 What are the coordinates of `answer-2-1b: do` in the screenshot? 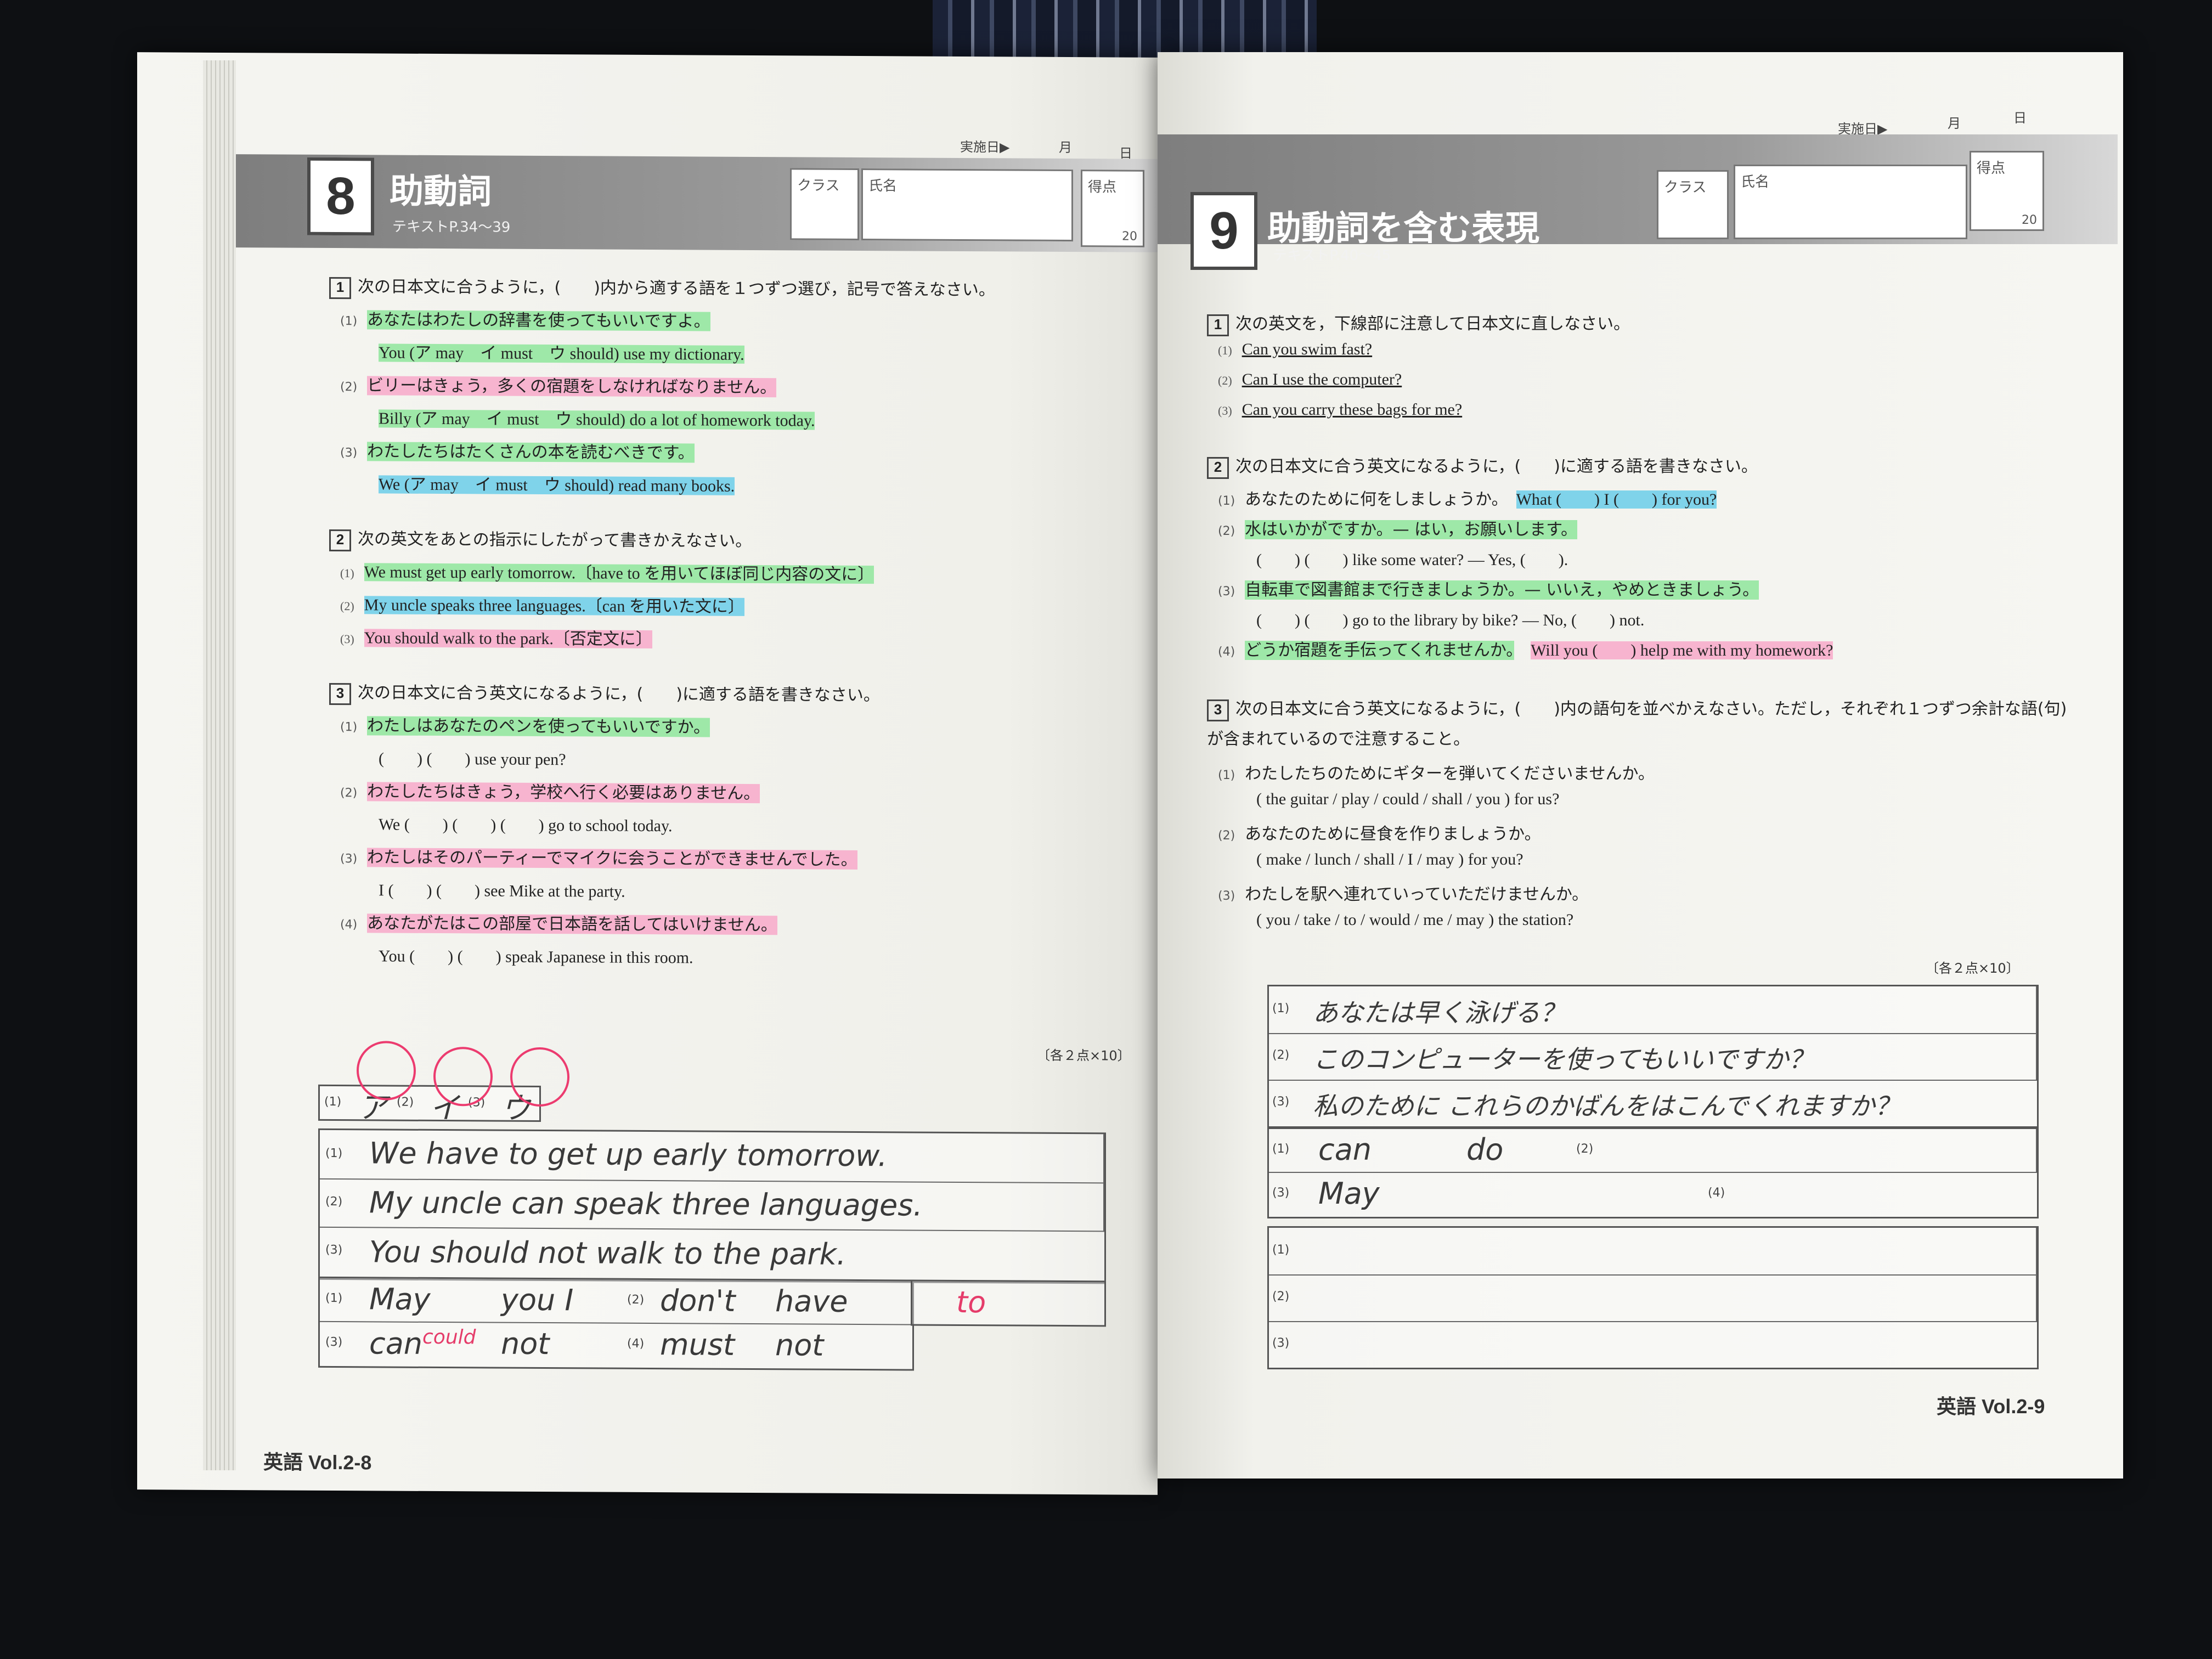 It's located at (1485, 1149).